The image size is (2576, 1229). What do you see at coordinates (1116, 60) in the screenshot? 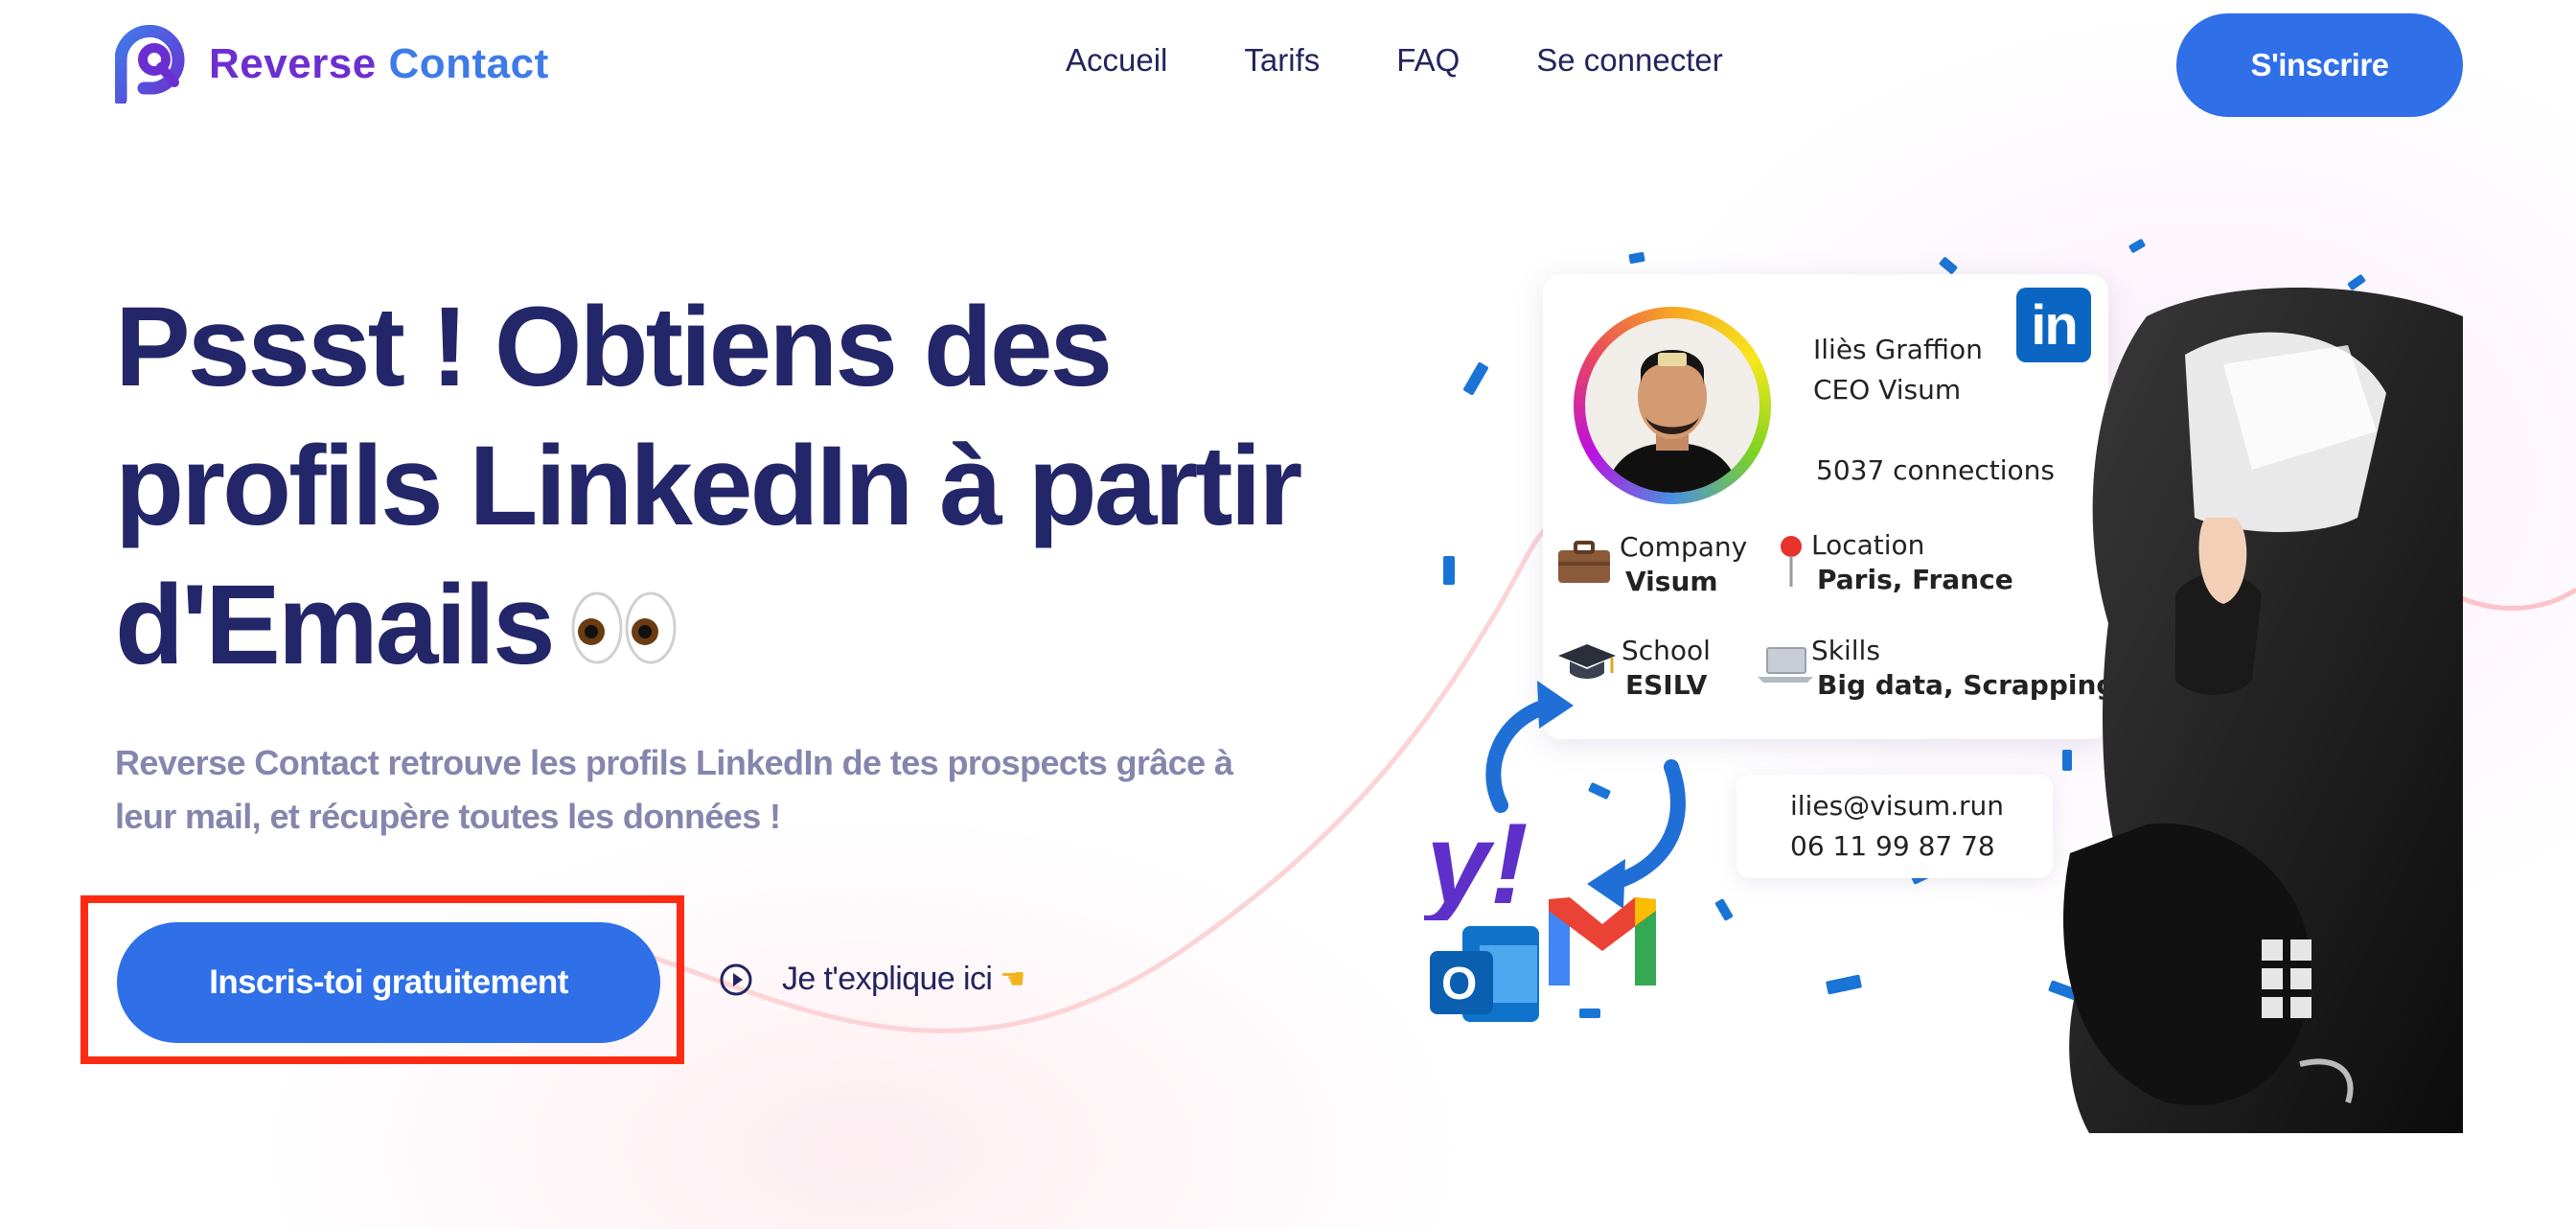
I see `nav-item-accueil: Accueil` at bounding box center [1116, 60].